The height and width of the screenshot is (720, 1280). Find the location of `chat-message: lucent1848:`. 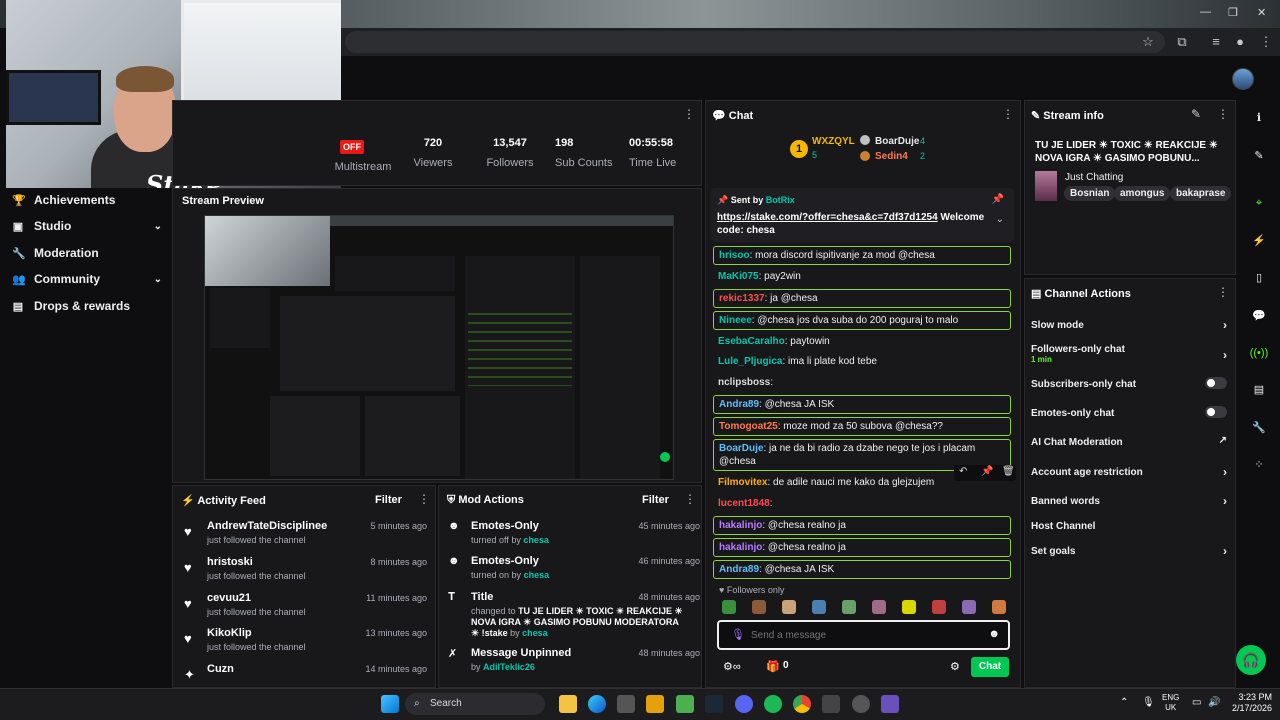

chat-message: lucent1848: is located at coordinates (862, 503).